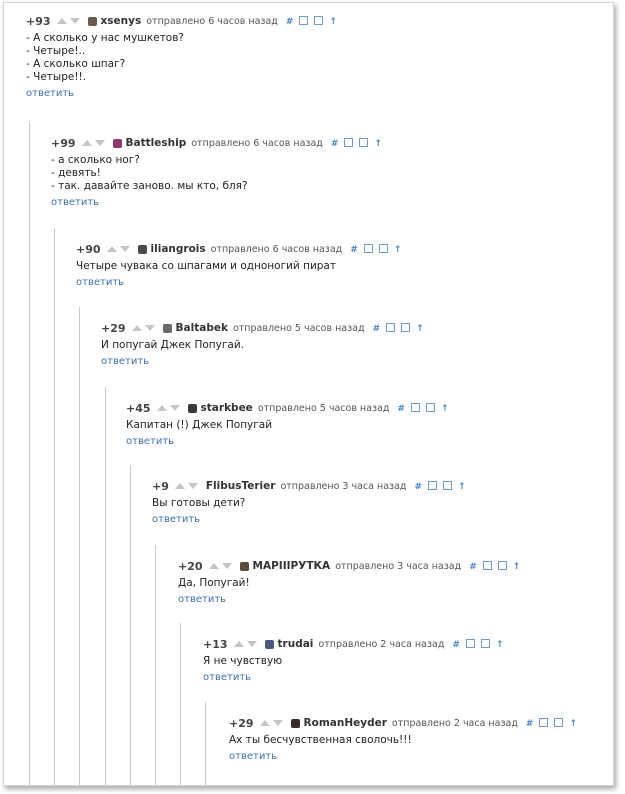  What do you see at coordinates (296, 644) in the screenshot?
I see `username-link: trudai` at bounding box center [296, 644].